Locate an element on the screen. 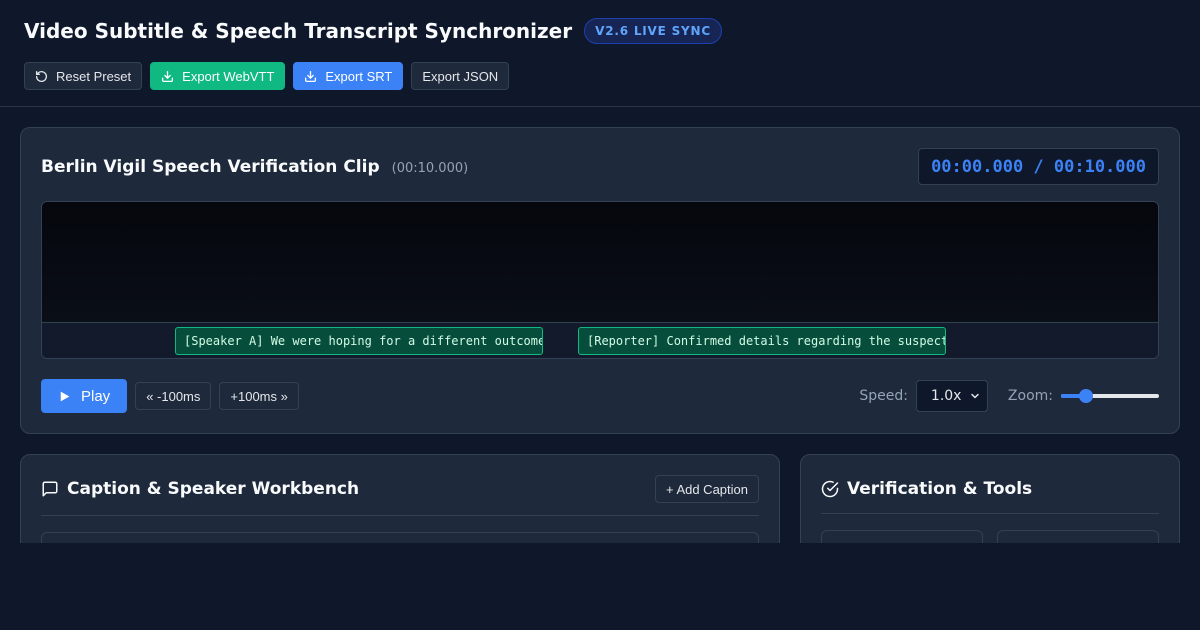 The width and height of the screenshot is (1200, 630). transport-controls: Play « -100ms +100ms » is located at coordinates (170, 396).